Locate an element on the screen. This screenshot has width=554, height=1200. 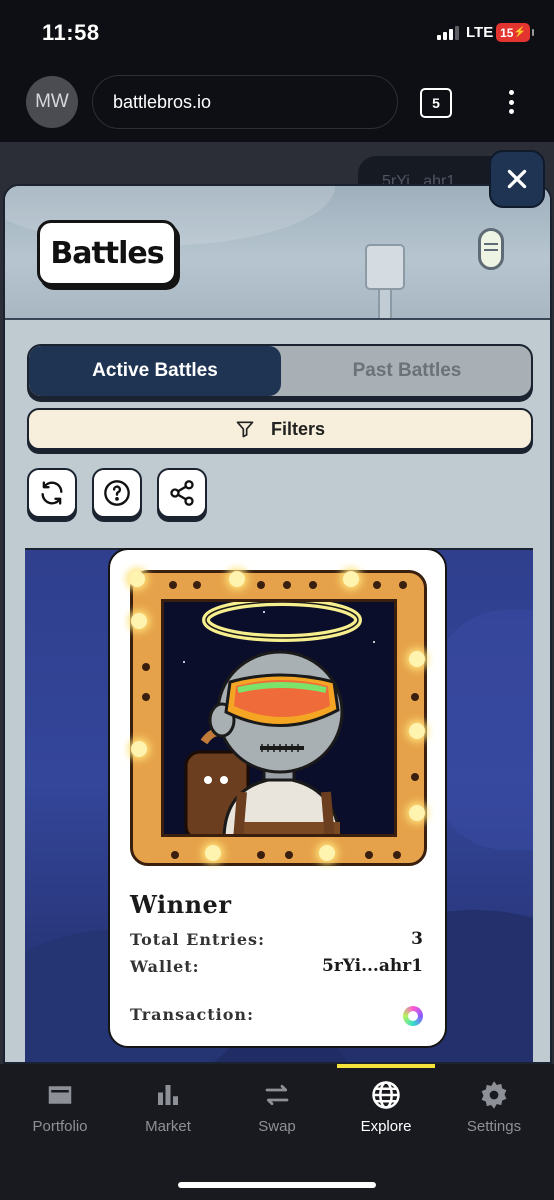
nav-item-explore: Explore is located at coordinates (386, 1115).